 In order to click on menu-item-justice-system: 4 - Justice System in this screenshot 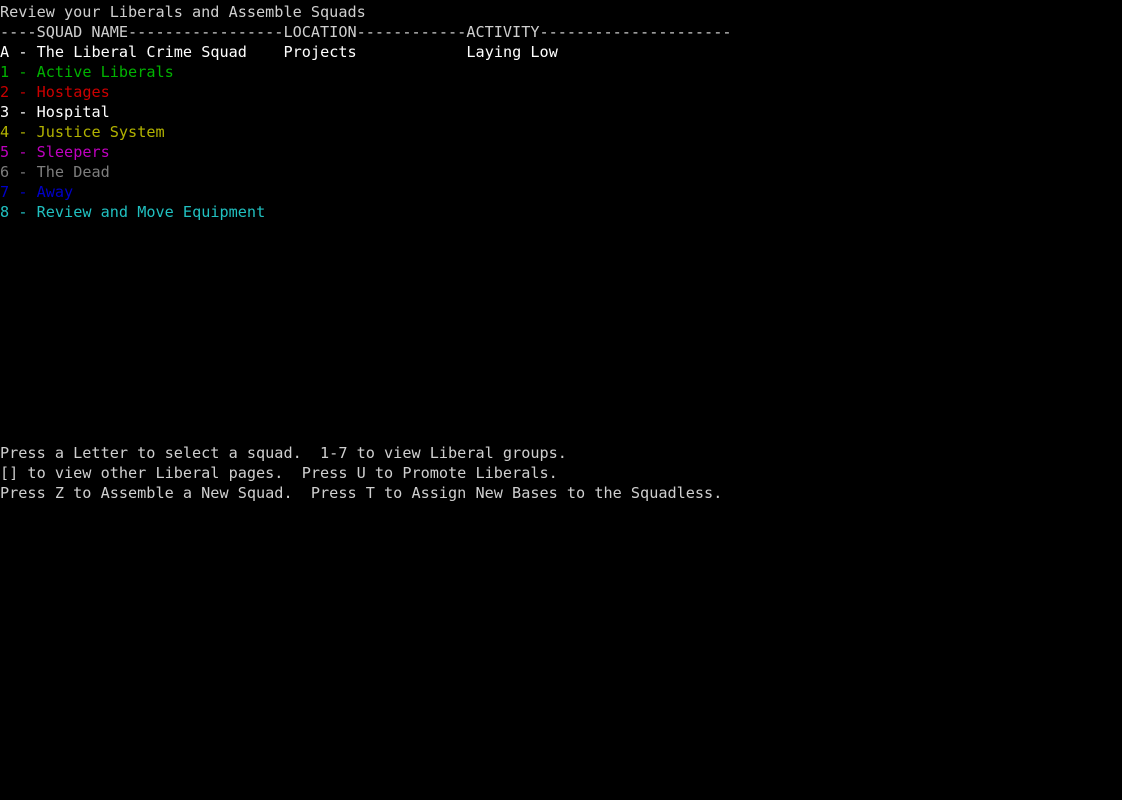, I will do `click(82, 132)`.